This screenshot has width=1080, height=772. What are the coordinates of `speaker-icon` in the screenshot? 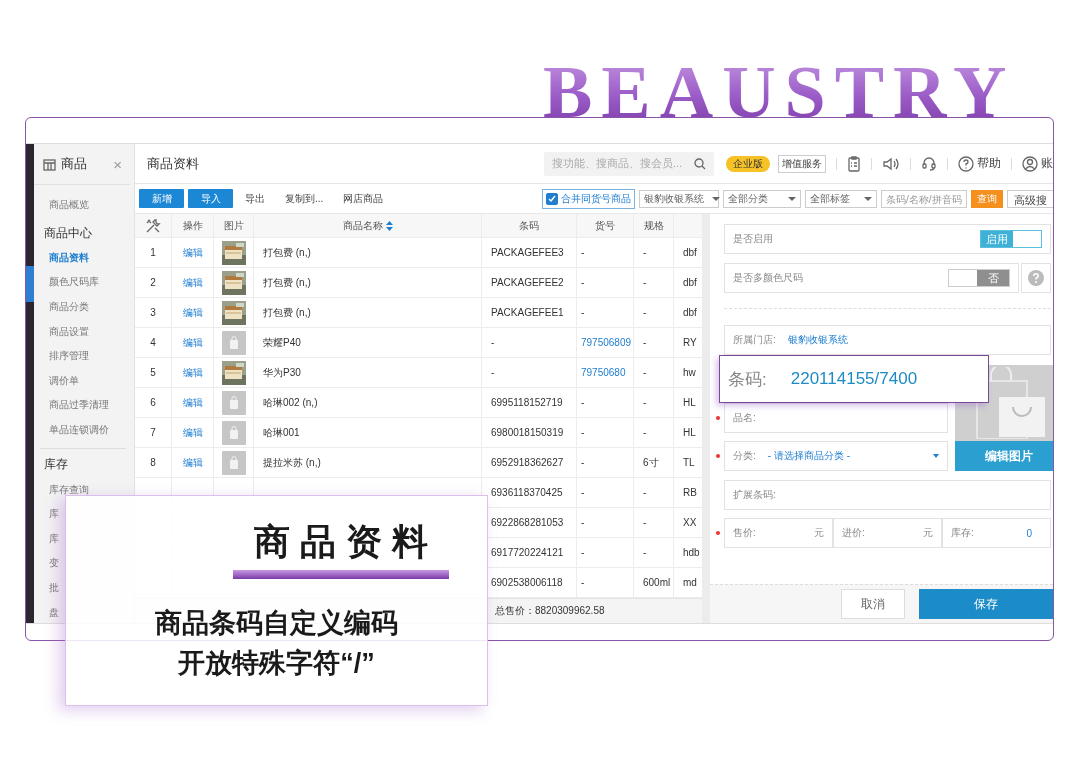 It's located at (891, 163).